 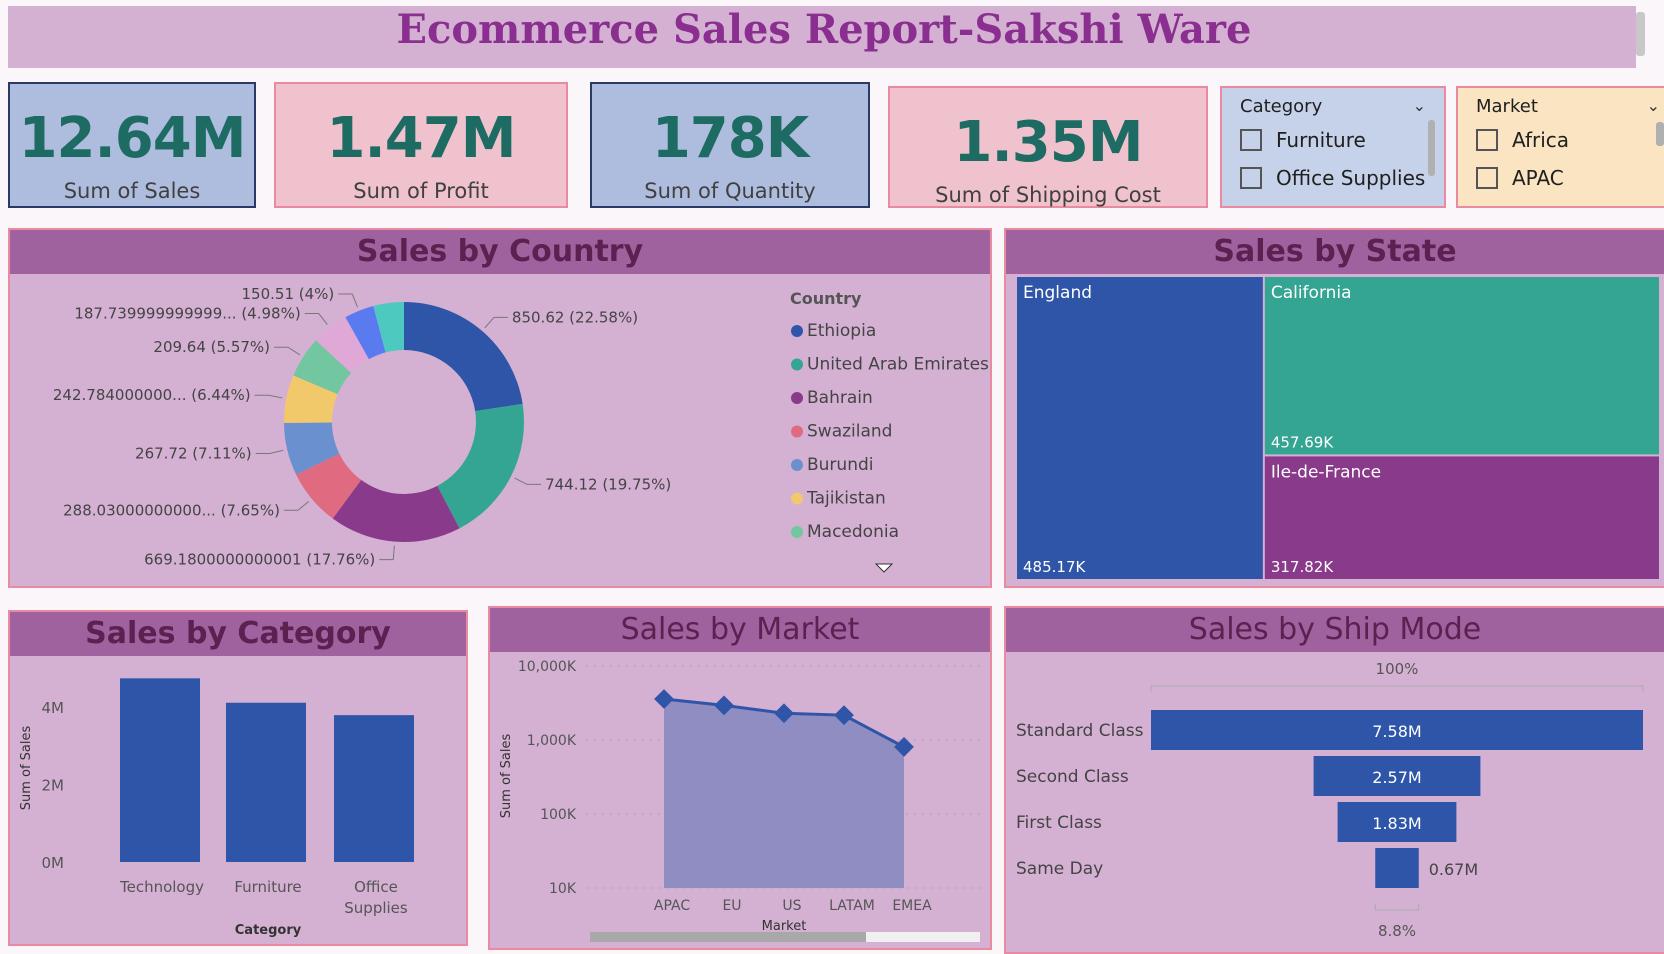 I want to click on x-tick-label: Furniture, so click(x=267, y=887).